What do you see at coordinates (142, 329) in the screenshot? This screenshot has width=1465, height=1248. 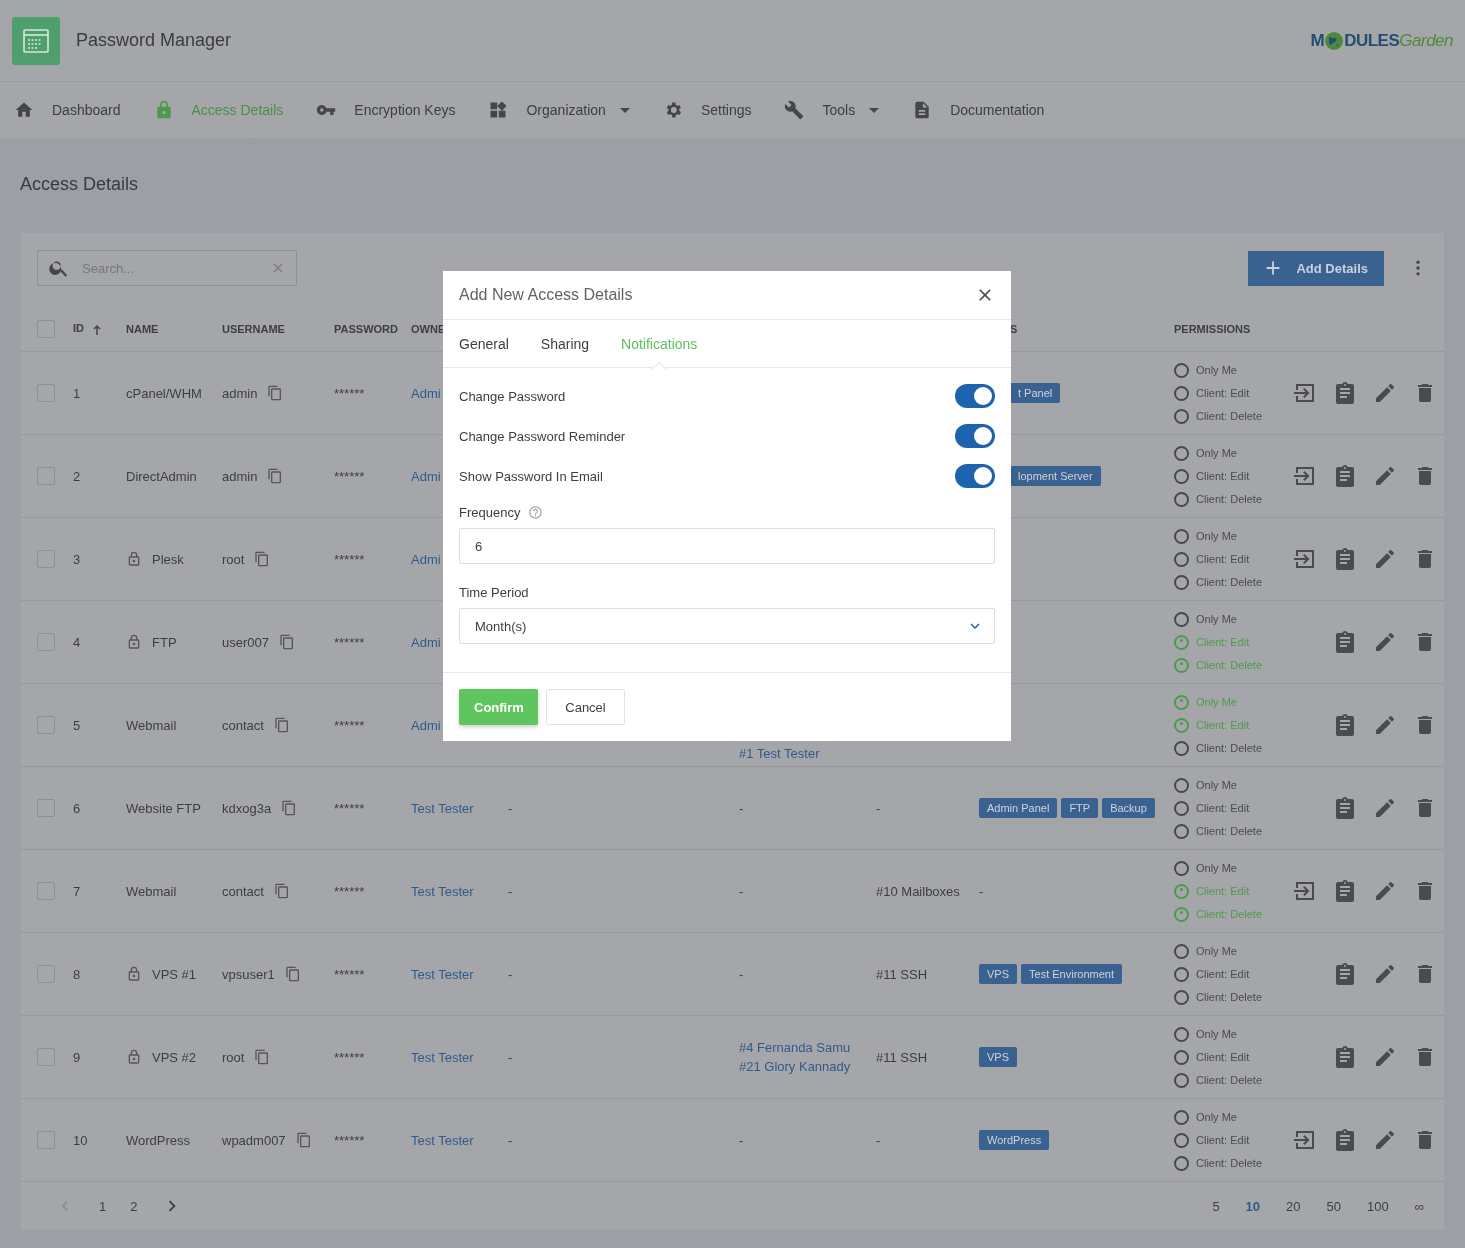 I see `column-header: NAME` at bounding box center [142, 329].